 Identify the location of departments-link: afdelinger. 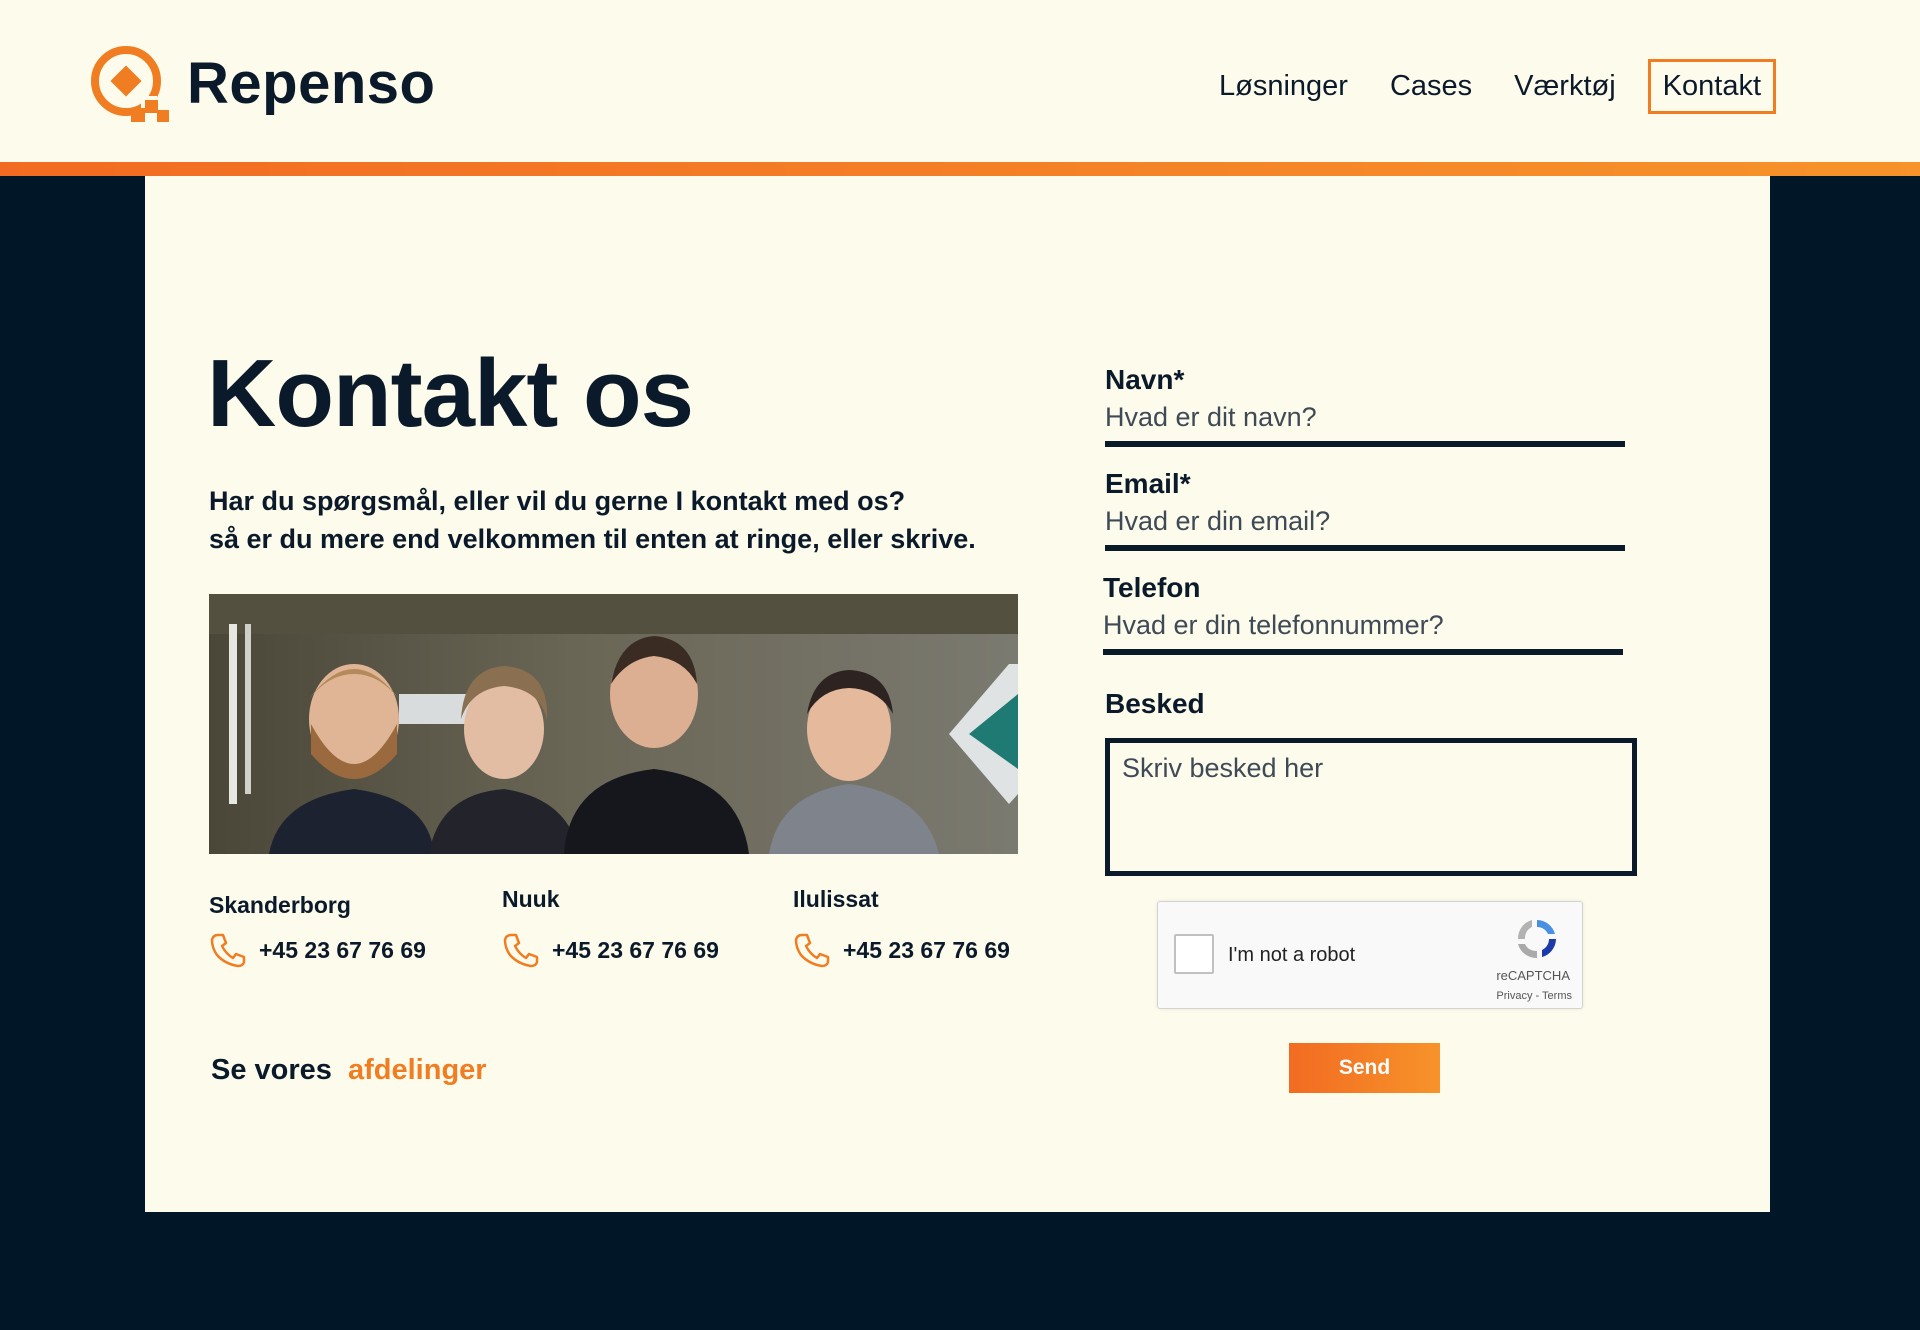
(417, 1070).